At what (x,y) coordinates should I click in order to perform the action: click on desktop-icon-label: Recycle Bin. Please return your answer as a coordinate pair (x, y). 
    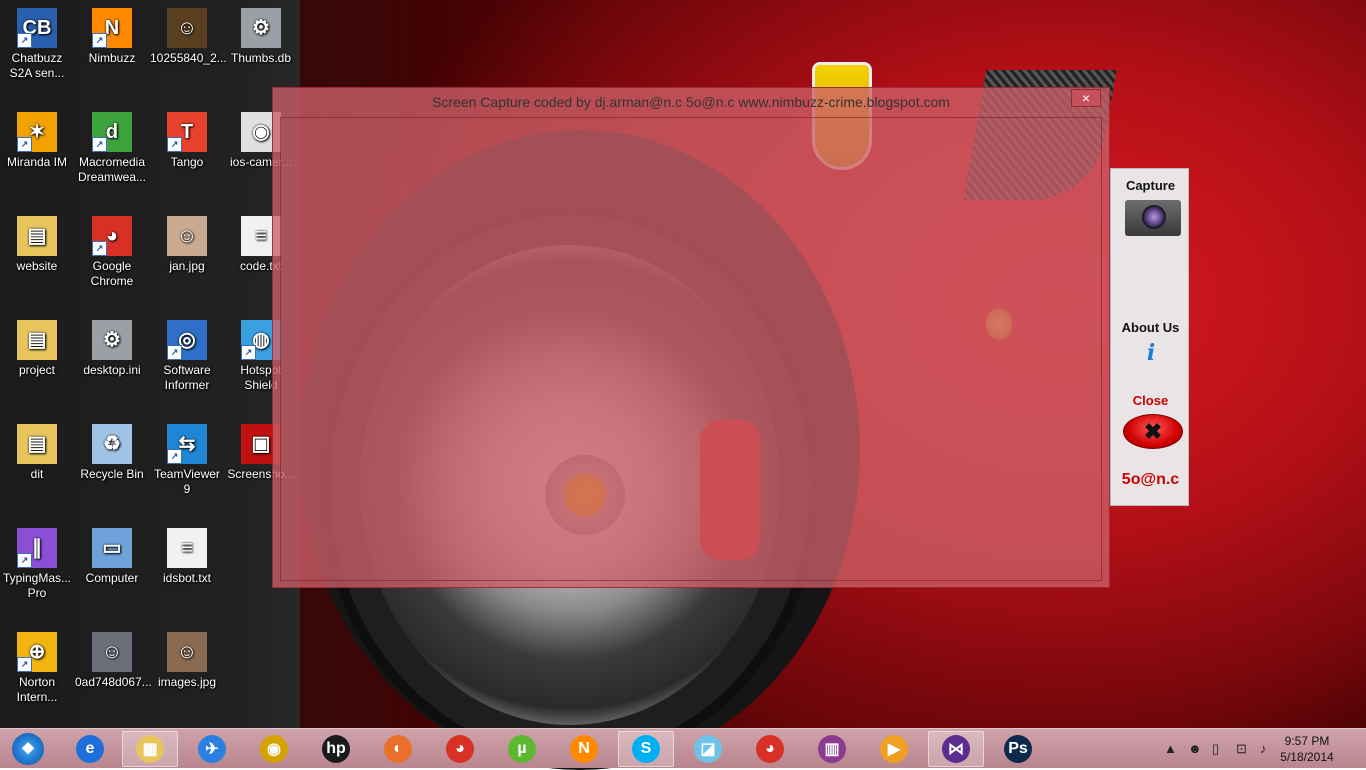
    Looking at the image, I should click on (112, 474).